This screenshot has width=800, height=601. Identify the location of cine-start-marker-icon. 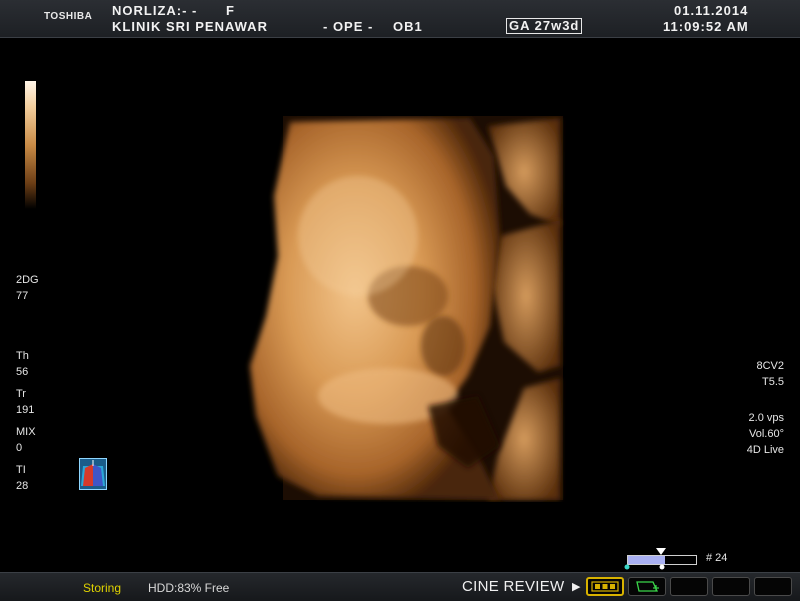
(627, 567).